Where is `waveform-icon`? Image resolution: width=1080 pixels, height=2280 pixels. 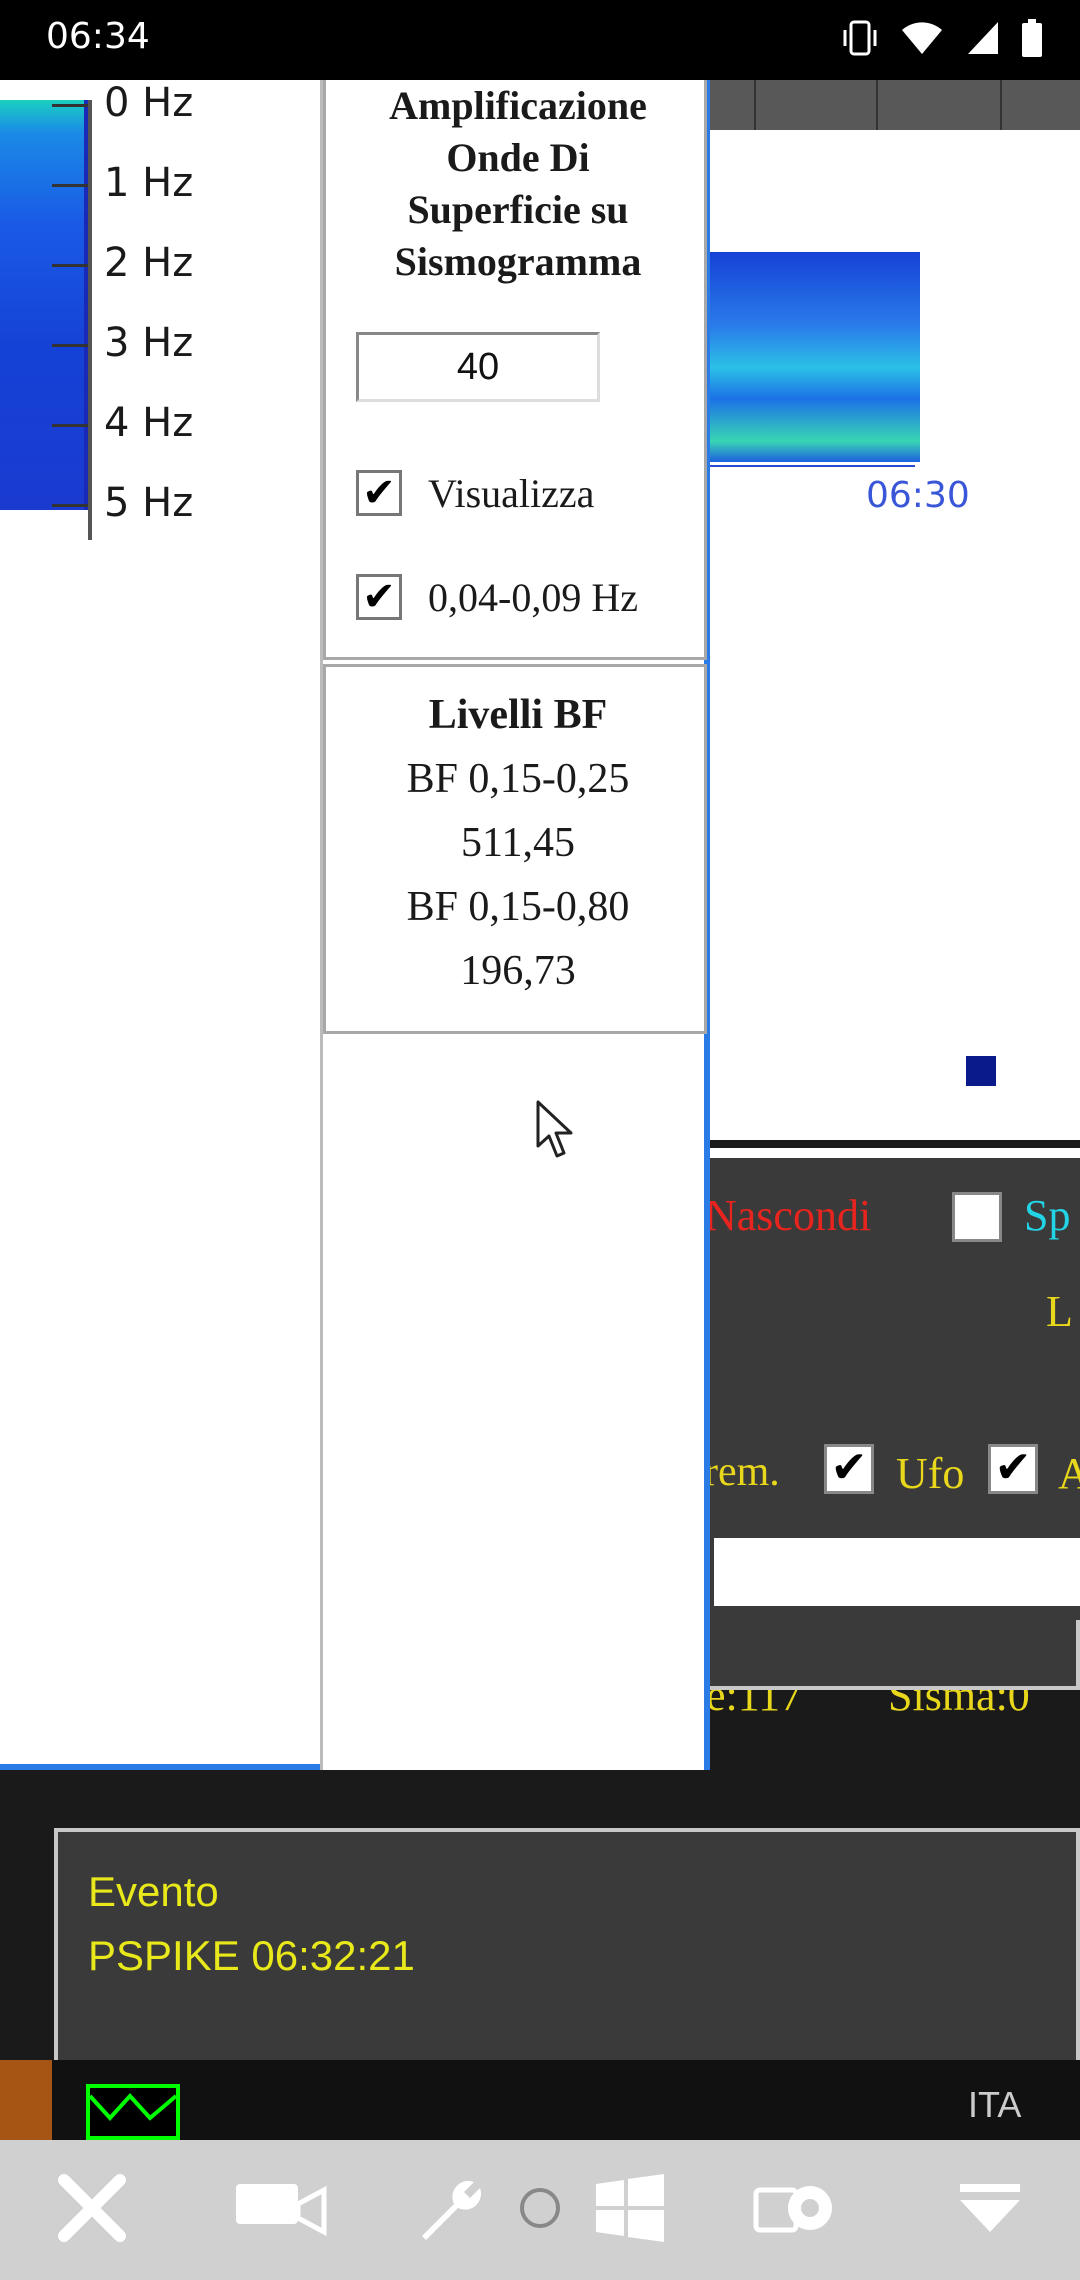
waveform-icon is located at coordinates (133, 2107).